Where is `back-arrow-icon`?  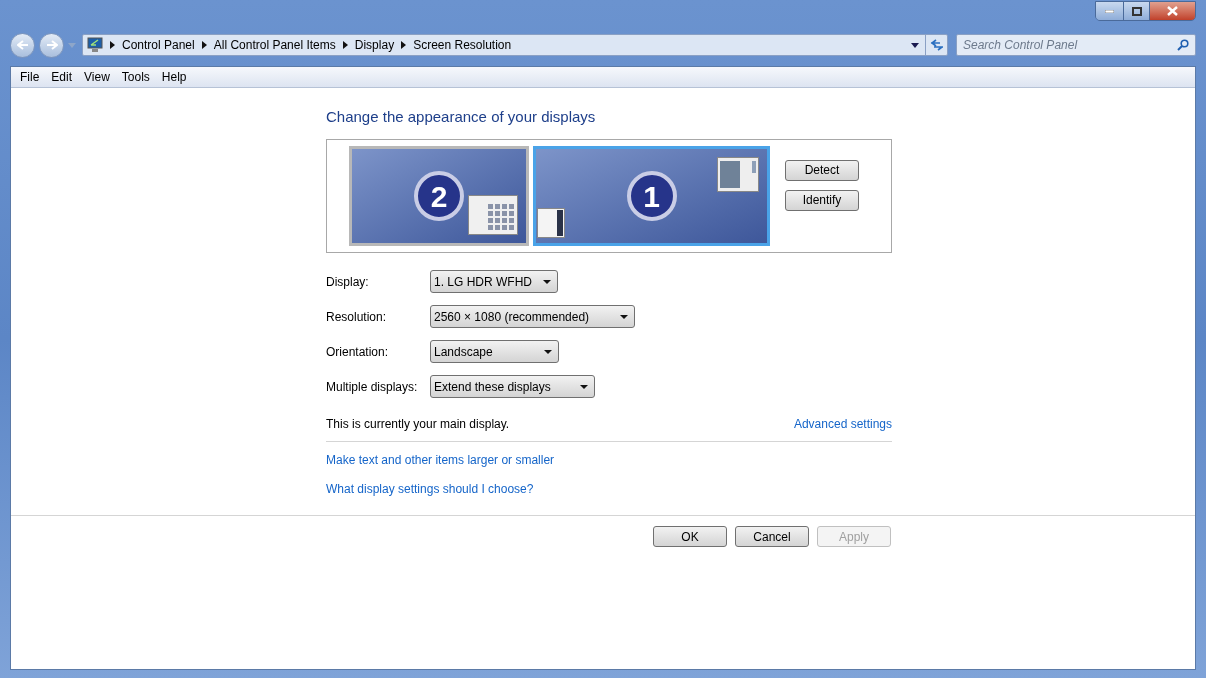 back-arrow-icon is located at coordinates (22, 45).